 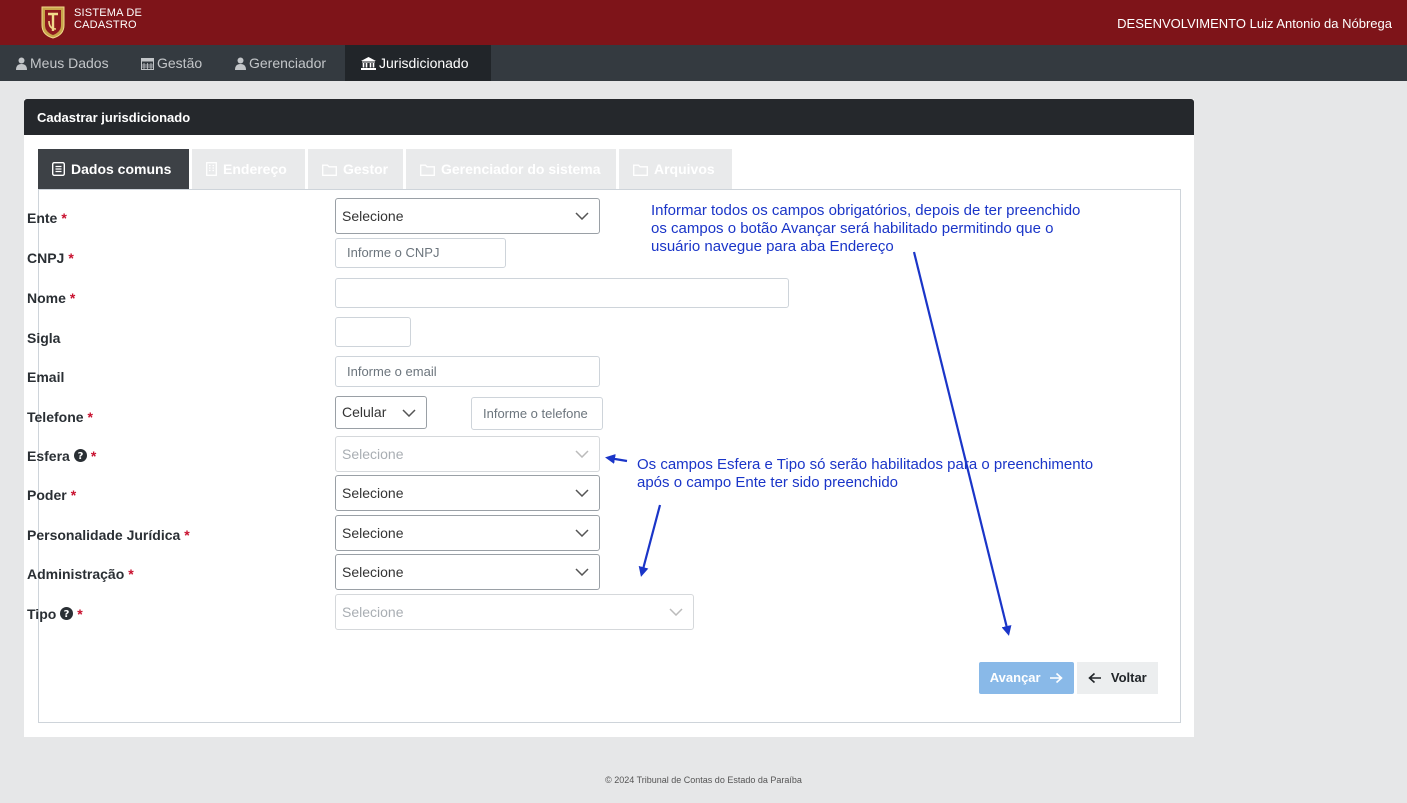 What do you see at coordinates (767, 482) in the screenshot?
I see `annotation-line: após o campo Ente ter sido preenchido` at bounding box center [767, 482].